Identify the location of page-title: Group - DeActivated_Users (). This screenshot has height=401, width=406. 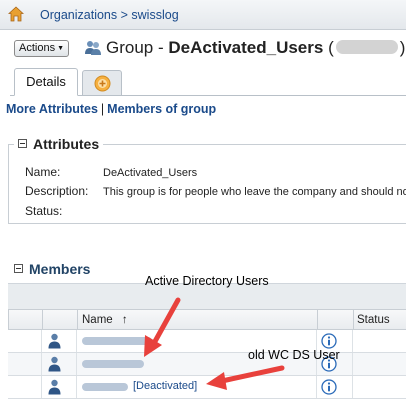
(255, 48).